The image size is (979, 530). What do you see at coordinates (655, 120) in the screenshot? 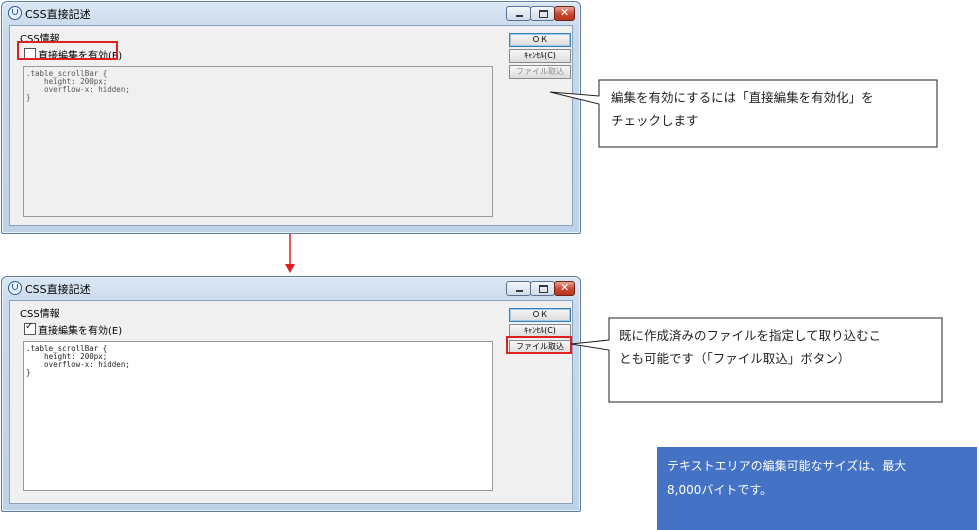
I see `callout-enable-edit-line2: チェックします` at bounding box center [655, 120].